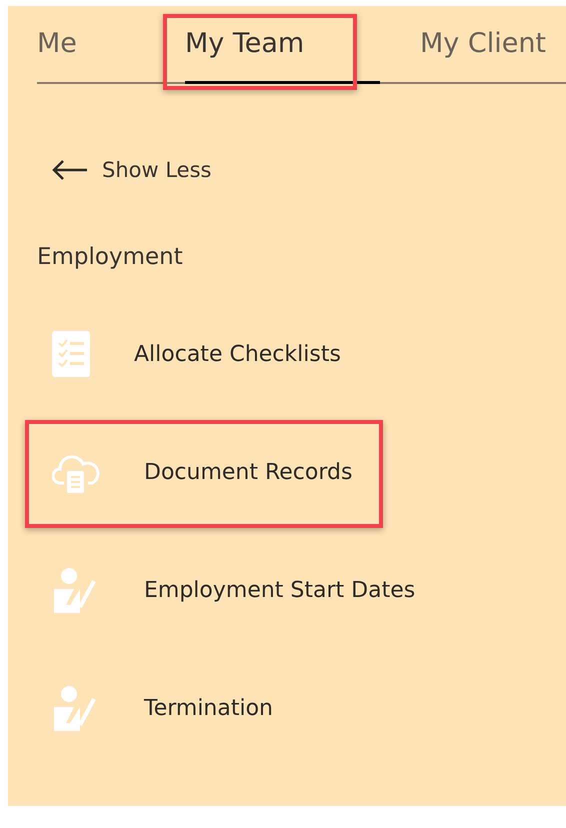 The width and height of the screenshot is (566, 828). Describe the element at coordinates (111, 56) in the screenshot. I see `tab: Me` at that location.